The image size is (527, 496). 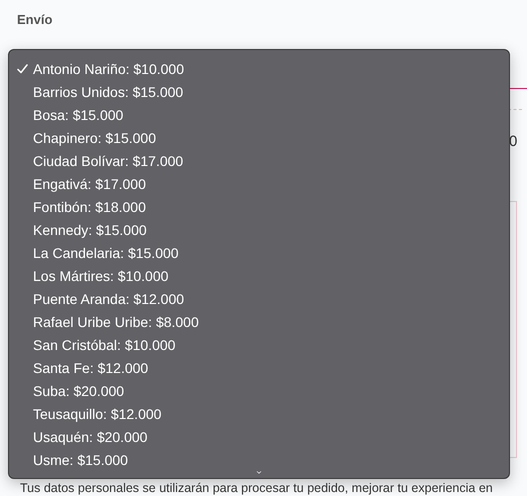 I want to click on menu-option: Usaquén: $20.000, so click(x=255, y=436).